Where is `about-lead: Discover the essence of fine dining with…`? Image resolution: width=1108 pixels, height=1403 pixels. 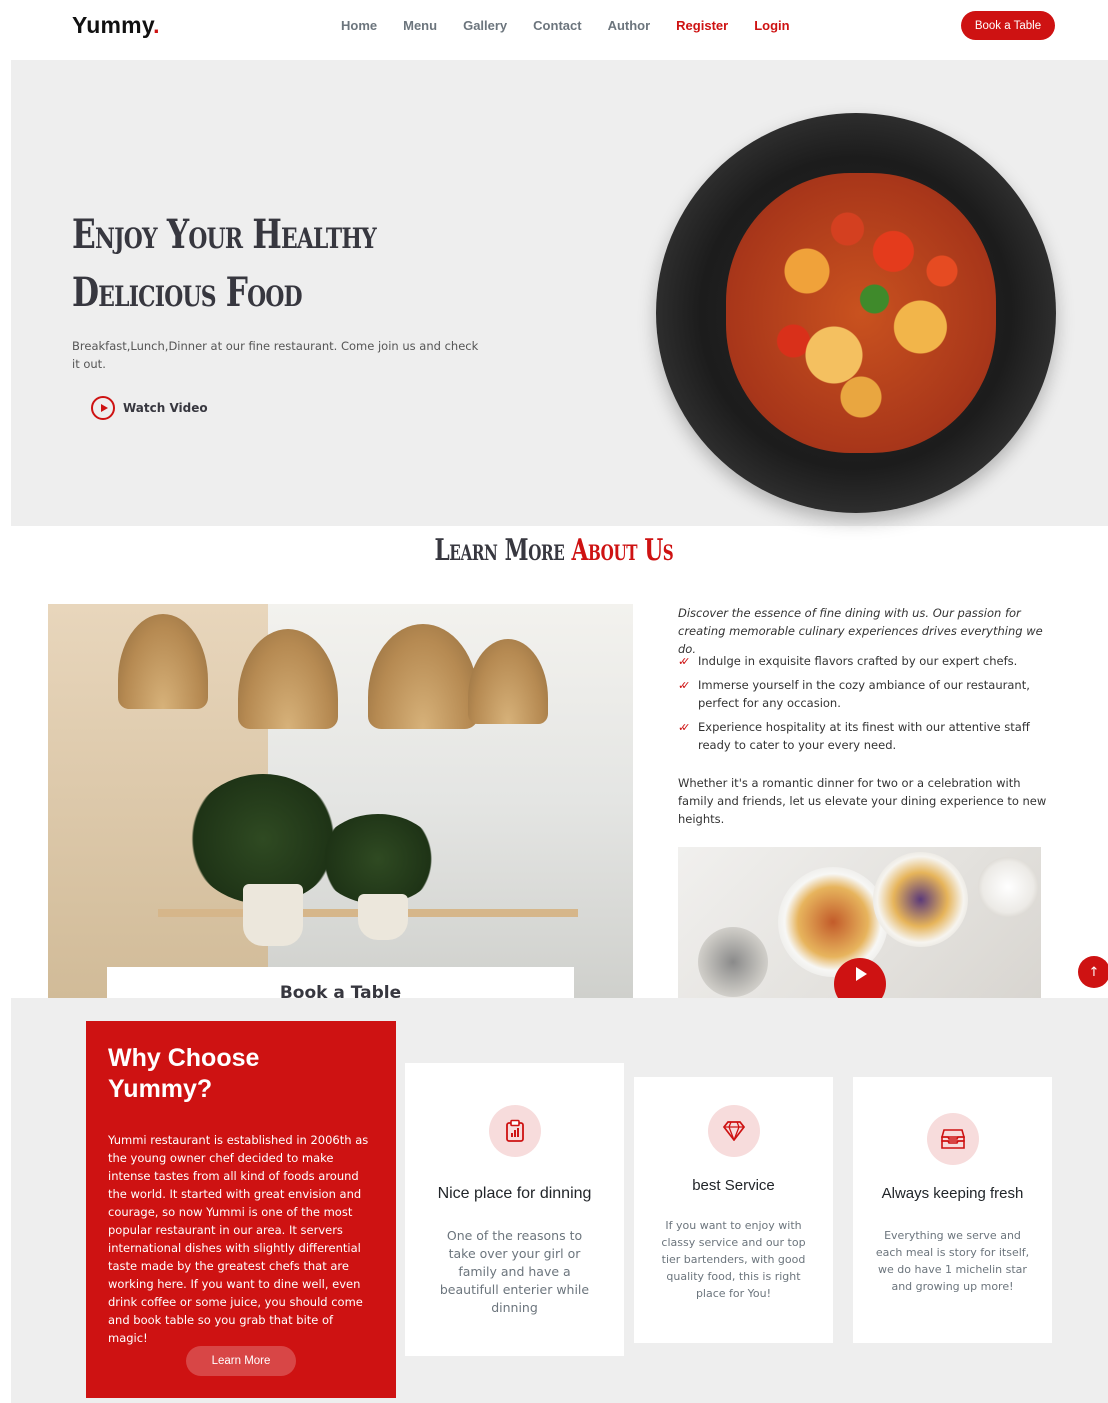
about-lead: Discover the essence of fine dining with… is located at coordinates (860, 631).